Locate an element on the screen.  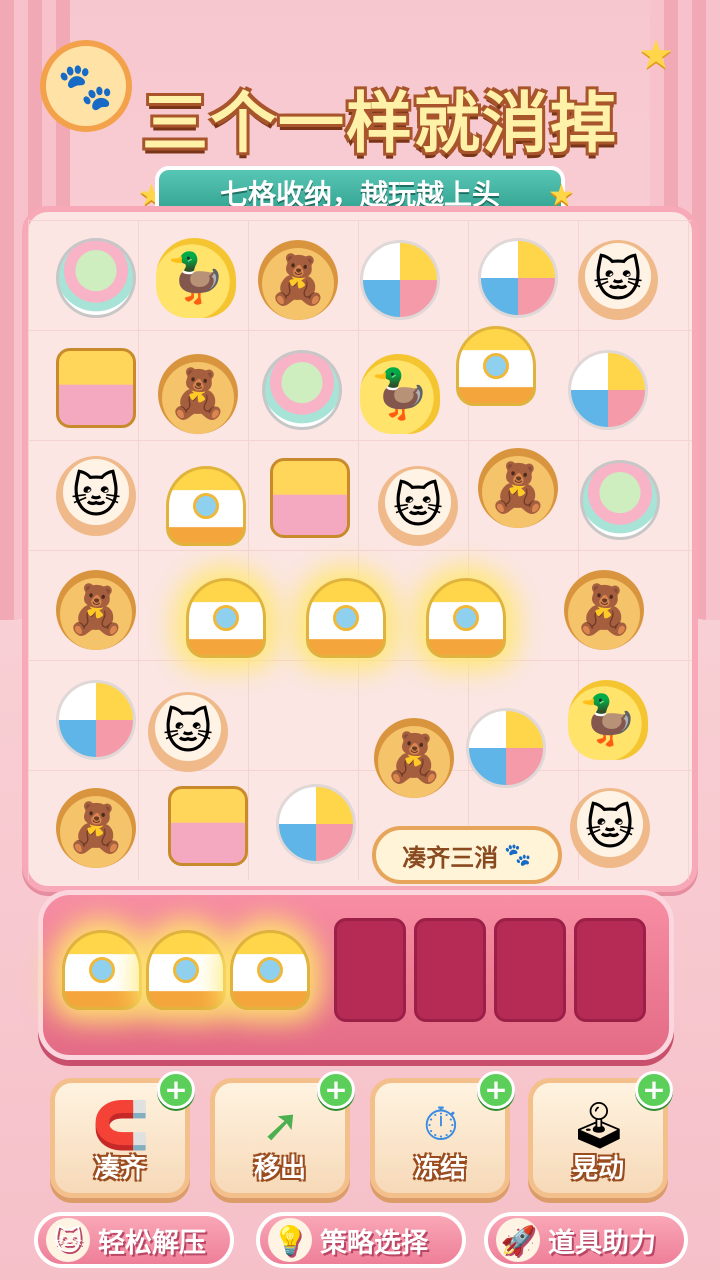
feature-strategy: 💡 策略选择 is located at coordinates (361, 1240).